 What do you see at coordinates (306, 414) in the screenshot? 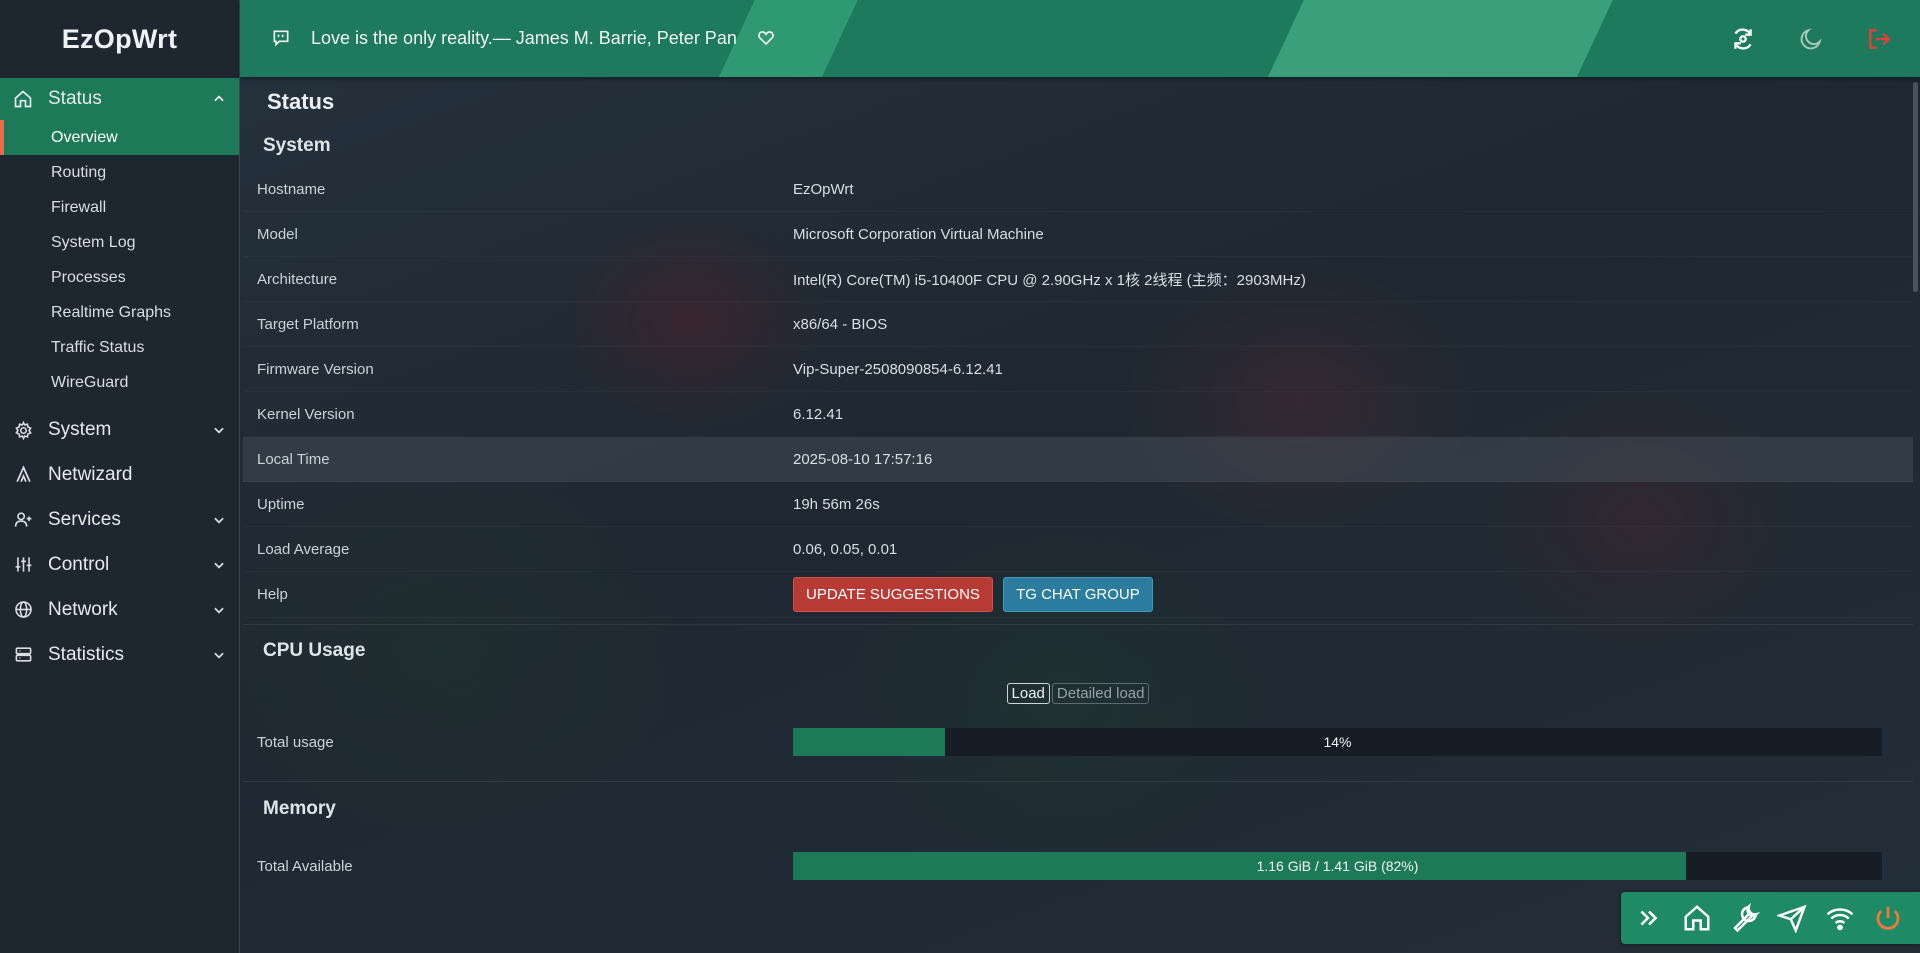
I see `row-key: Kernel Version` at bounding box center [306, 414].